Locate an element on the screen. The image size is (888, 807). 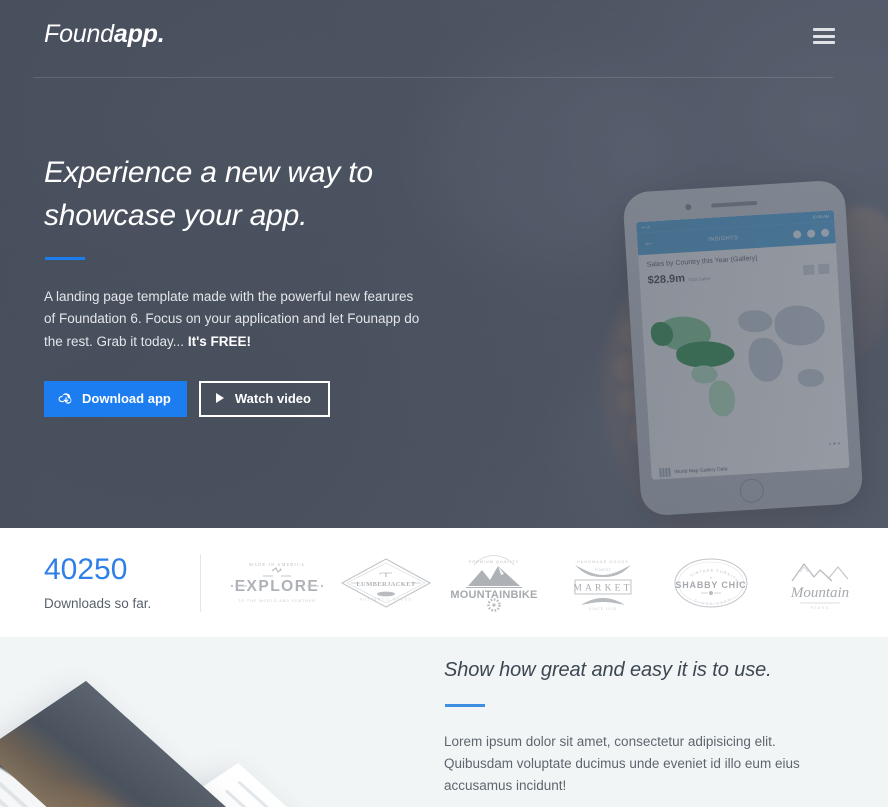
shabby-main-text: SHABBY CHIC is located at coordinates (711, 585).